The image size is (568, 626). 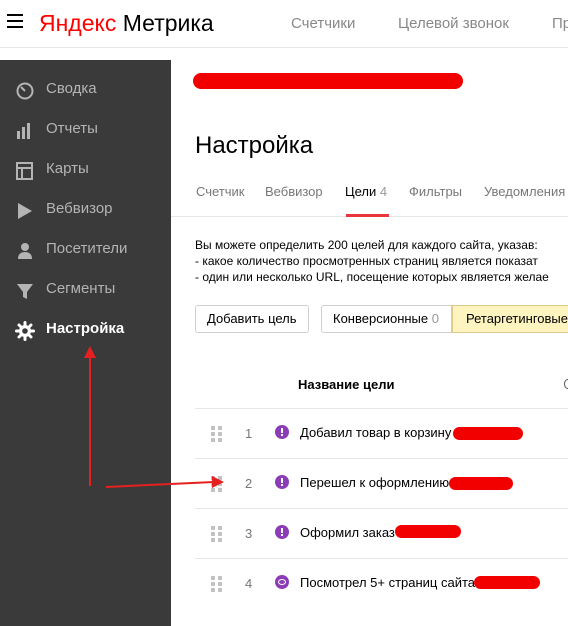 I want to click on sidebar-item-visitors: Посетители, so click(x=85, y=250).